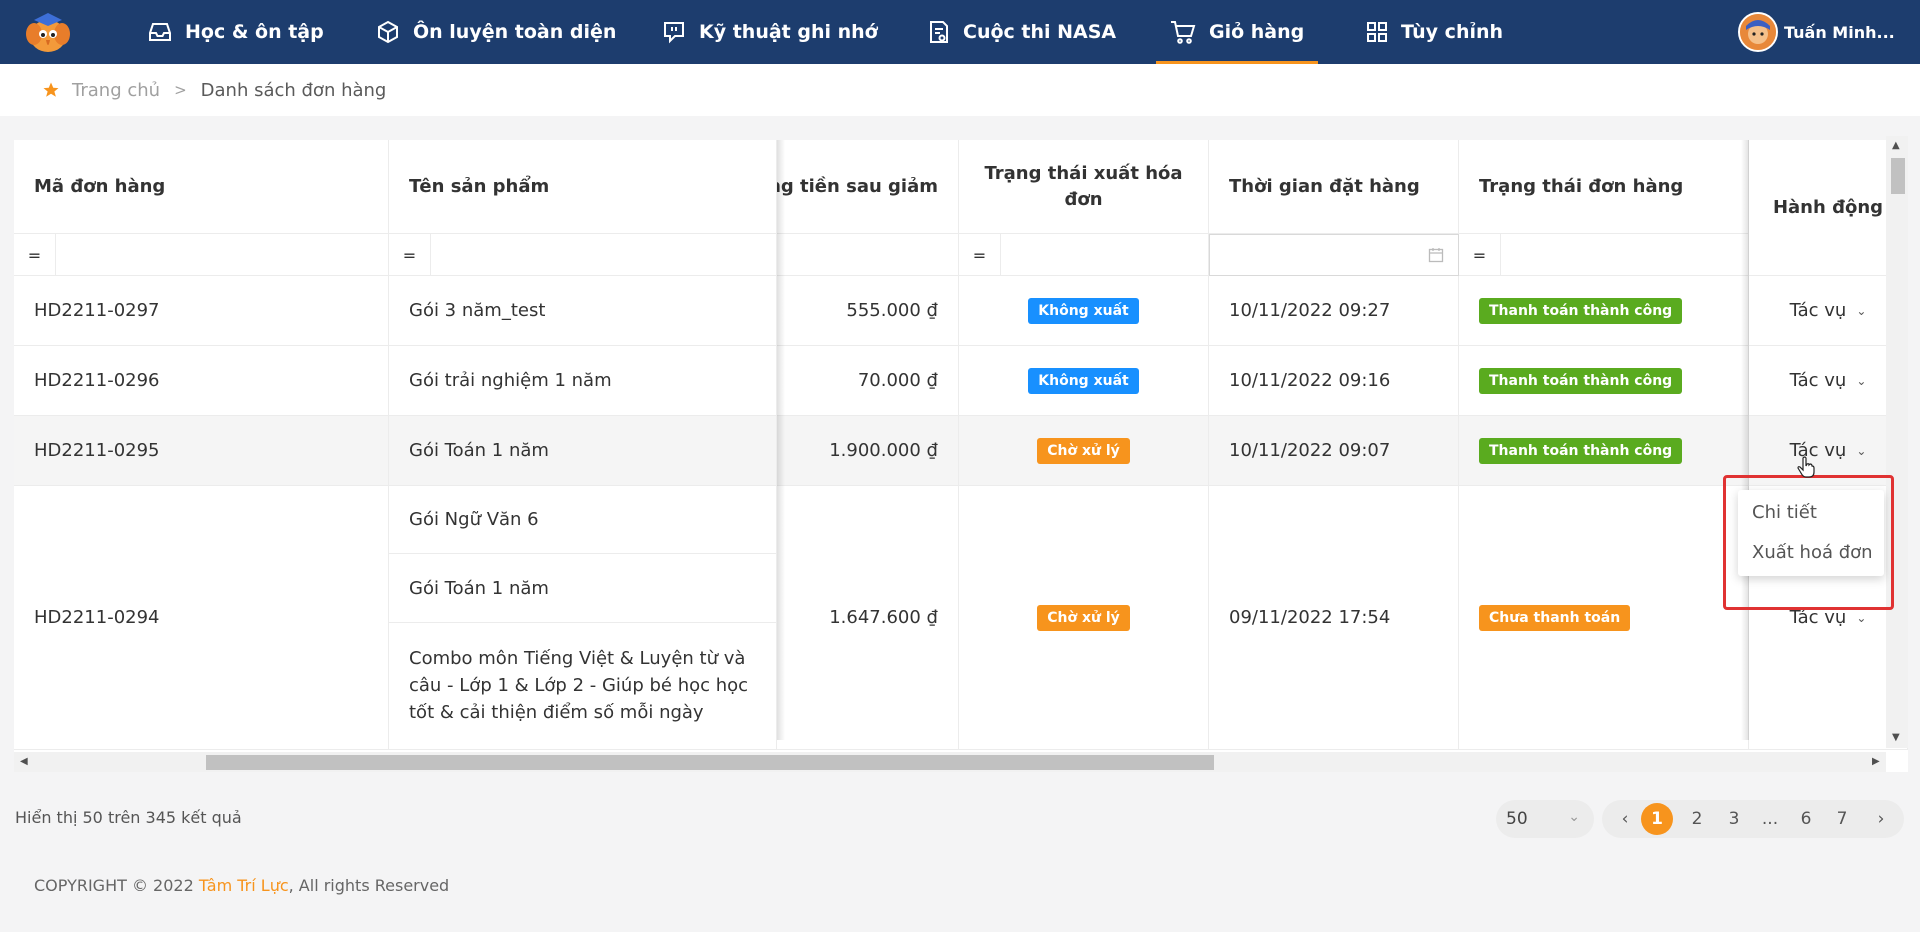  Describe the element at coordinates (1808, 542) in the screenshot. I see `highlight-box` at that location.